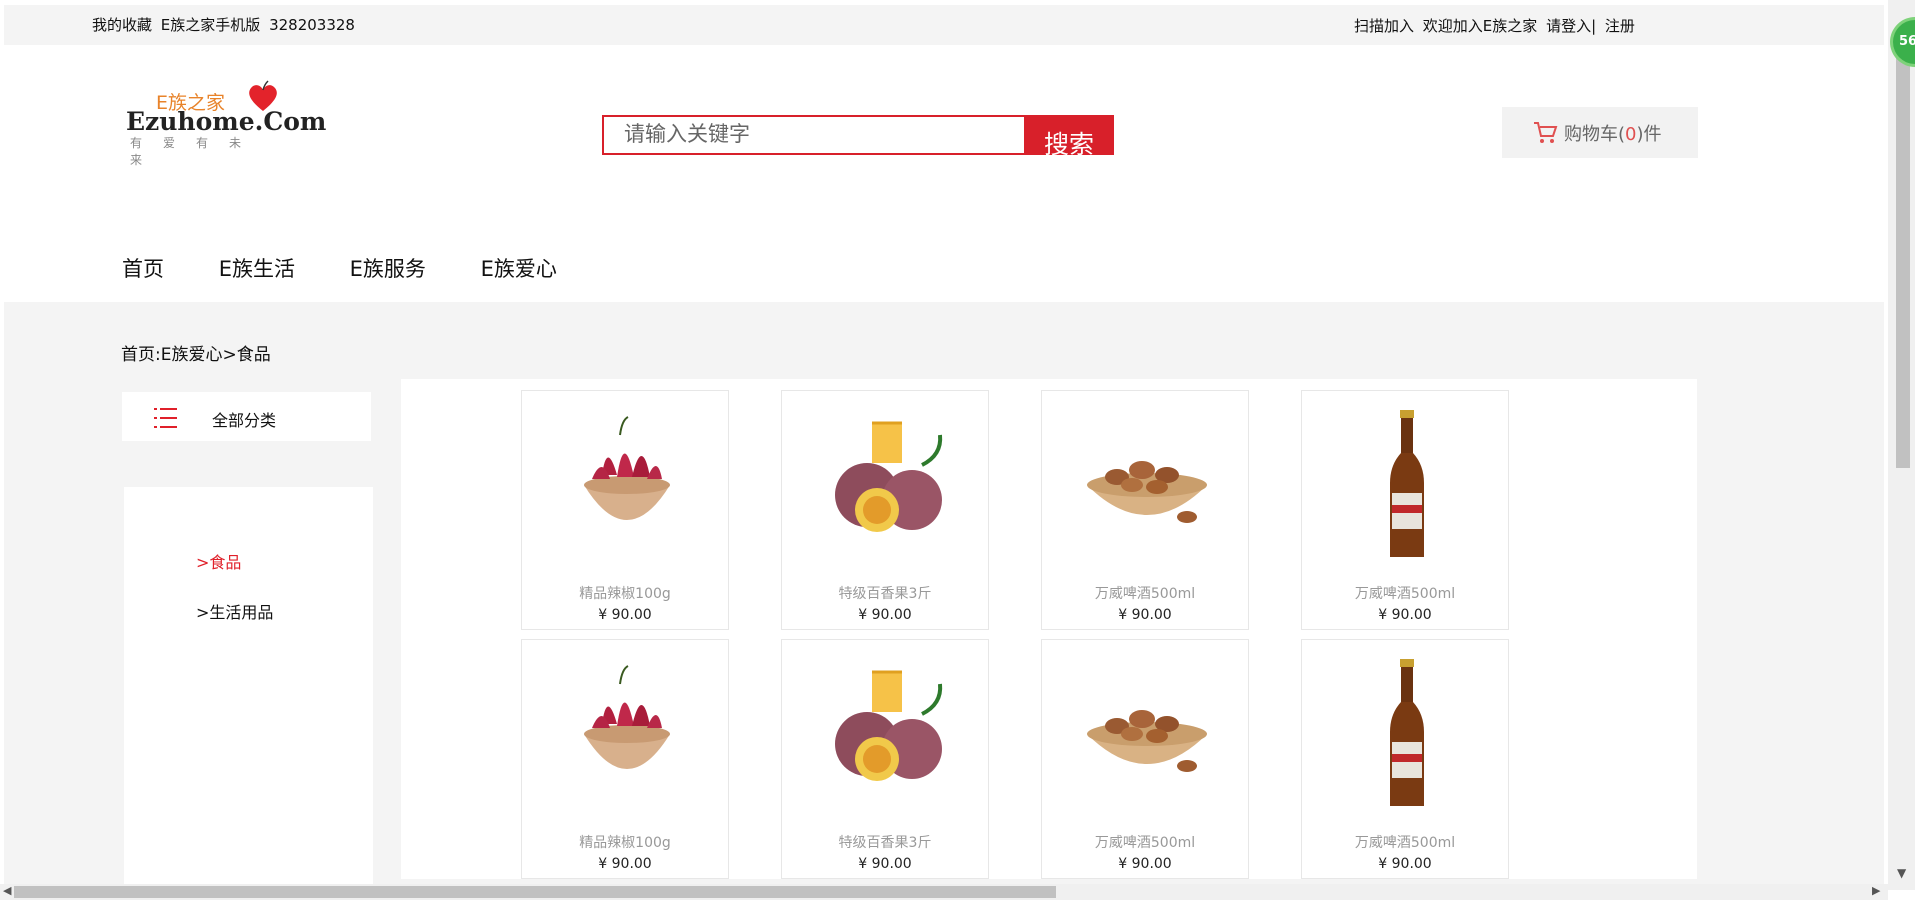 The image size is (1915, 900). What do you see at coordinates (218, 561) in the screenshot?
I see `category-food: >食品` at bounding box center [218, 561].